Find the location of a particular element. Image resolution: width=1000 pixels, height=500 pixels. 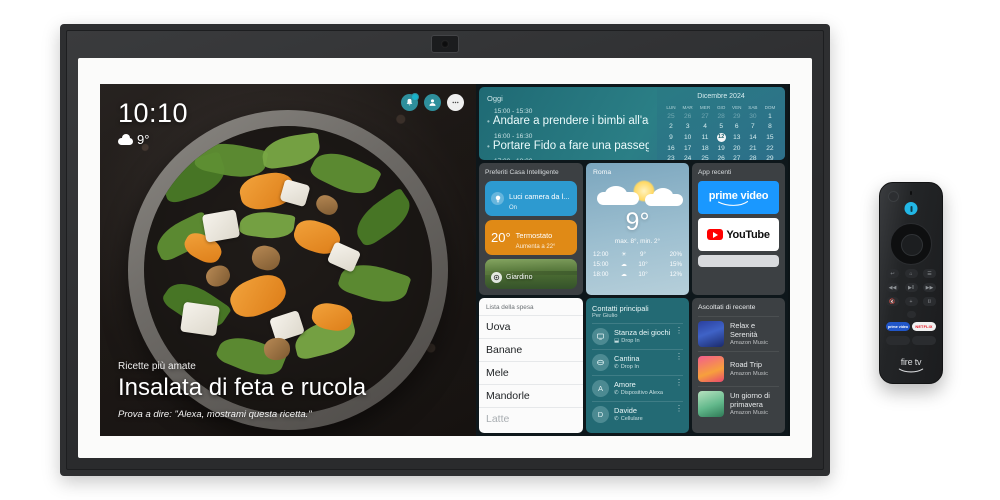

play-pause-button: ▶‖ is located at coordinates (911, 287).